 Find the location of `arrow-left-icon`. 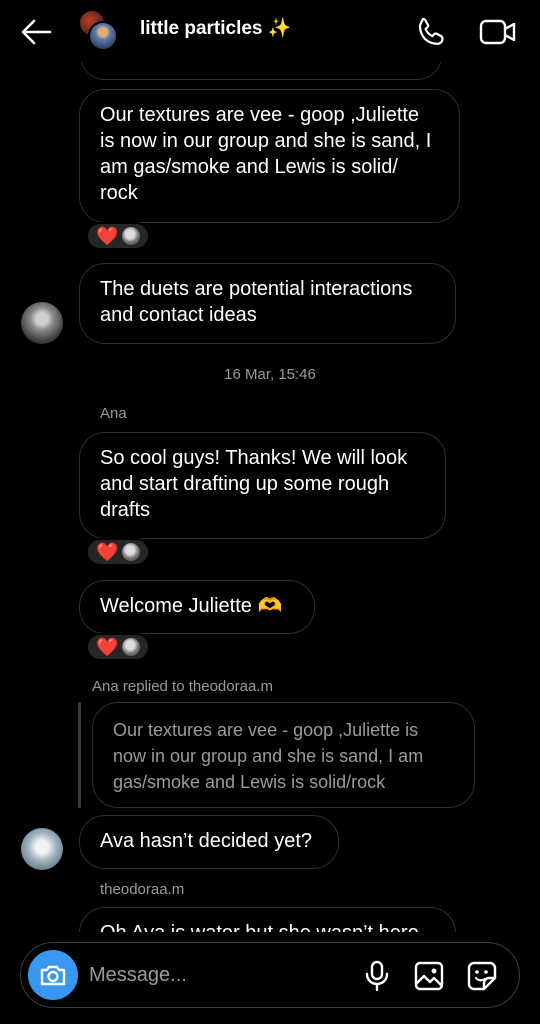

arrow-left-icon is located at coordinates (36, 32).